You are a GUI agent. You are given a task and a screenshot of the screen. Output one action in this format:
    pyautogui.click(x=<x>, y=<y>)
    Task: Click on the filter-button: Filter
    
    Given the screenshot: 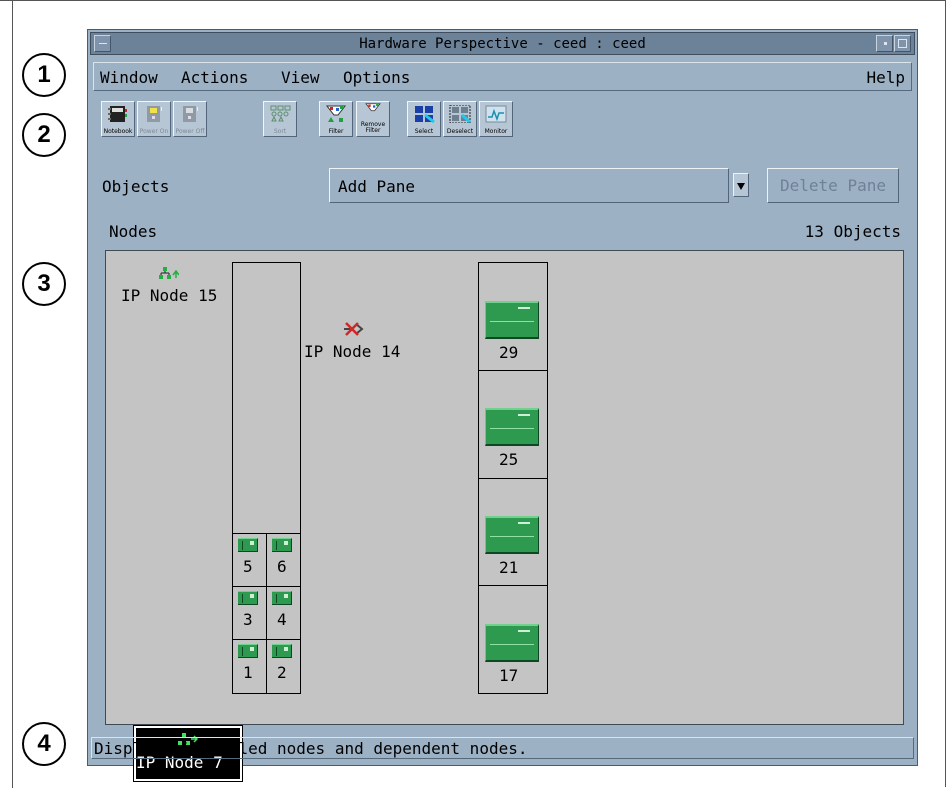 What is the action you would take?
    pyautogui.click(x=336, y=119)
    